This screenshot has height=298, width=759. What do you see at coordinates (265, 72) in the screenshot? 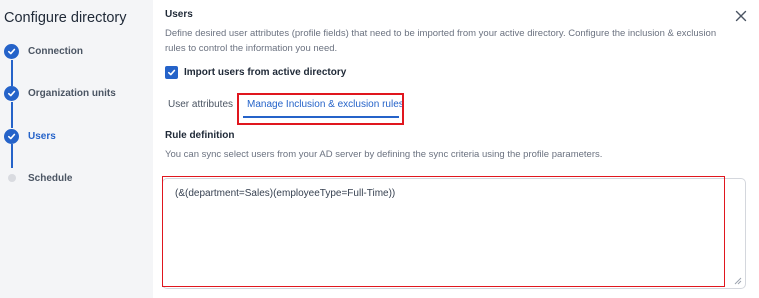
I see `checkbox-label: Import users from active directory` at bounding box center [265, 72].